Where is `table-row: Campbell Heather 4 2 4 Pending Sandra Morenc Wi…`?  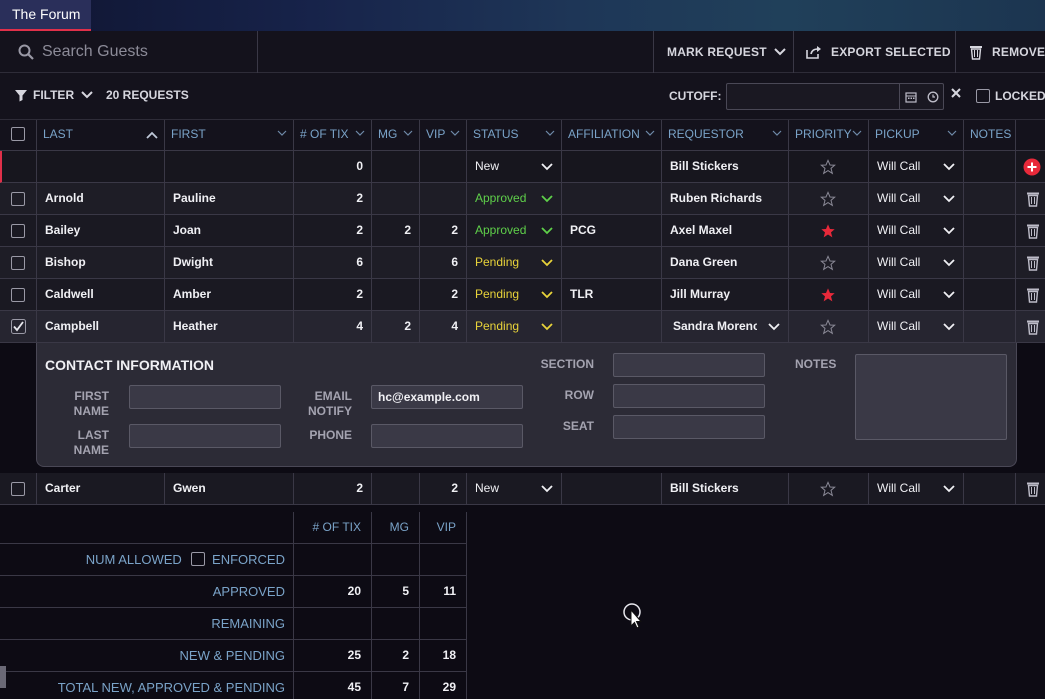 table-row: Campbell Heather 4 2 4 Pending Sandra Morenc Wi… is located at coordinates (522, 327).